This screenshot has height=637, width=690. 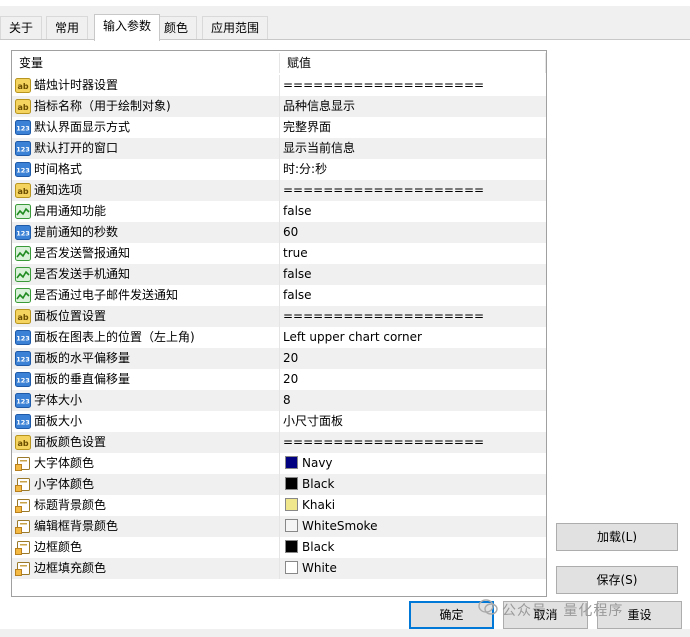 I want to click on table-row: 大字体颜色 Navy, so click(x=279, y=463).